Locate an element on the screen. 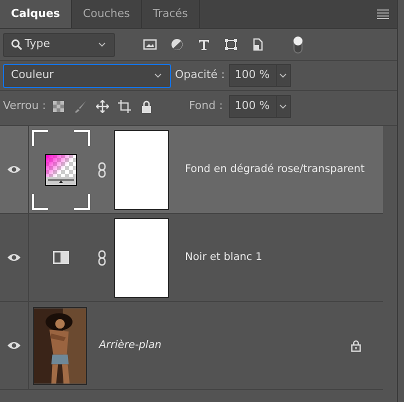 The height and width of the screenshot is (402, 404). adjustment-layer-icon is located at coordinates (61, 257).